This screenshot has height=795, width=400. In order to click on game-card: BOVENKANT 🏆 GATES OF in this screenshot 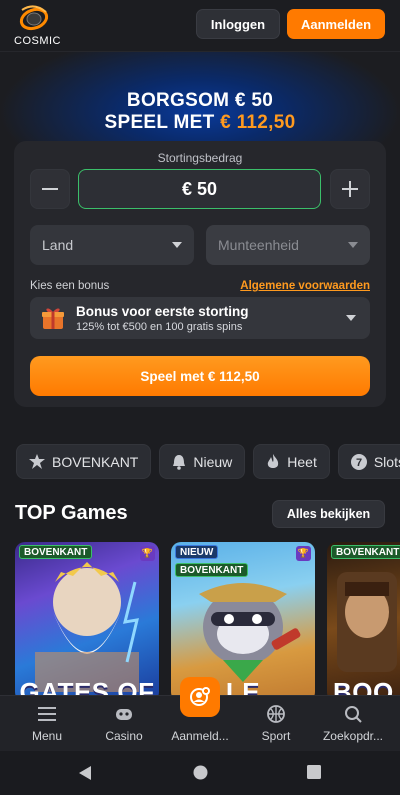, I will do `click(87, 622)`.